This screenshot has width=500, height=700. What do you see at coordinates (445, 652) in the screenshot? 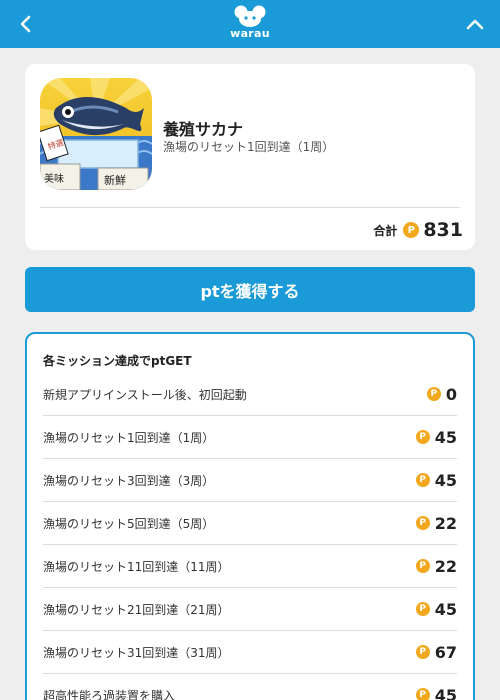
I see `mission-points-value: 67` at bounding box center [445, 652].